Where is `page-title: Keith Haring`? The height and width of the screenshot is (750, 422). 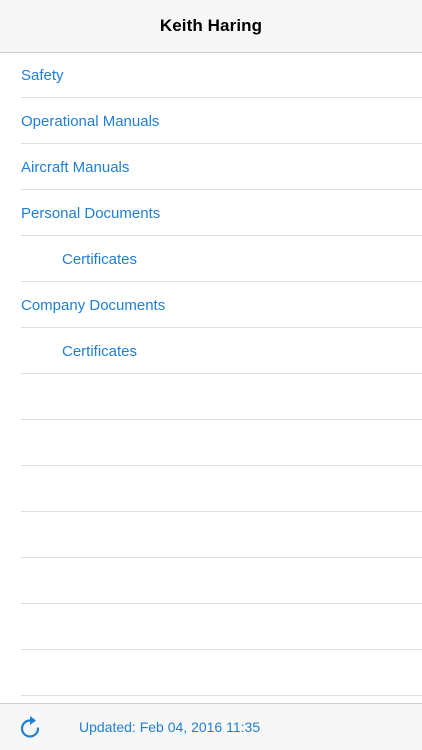
page-title: Keith Haring is located at coordinates (211, 25).